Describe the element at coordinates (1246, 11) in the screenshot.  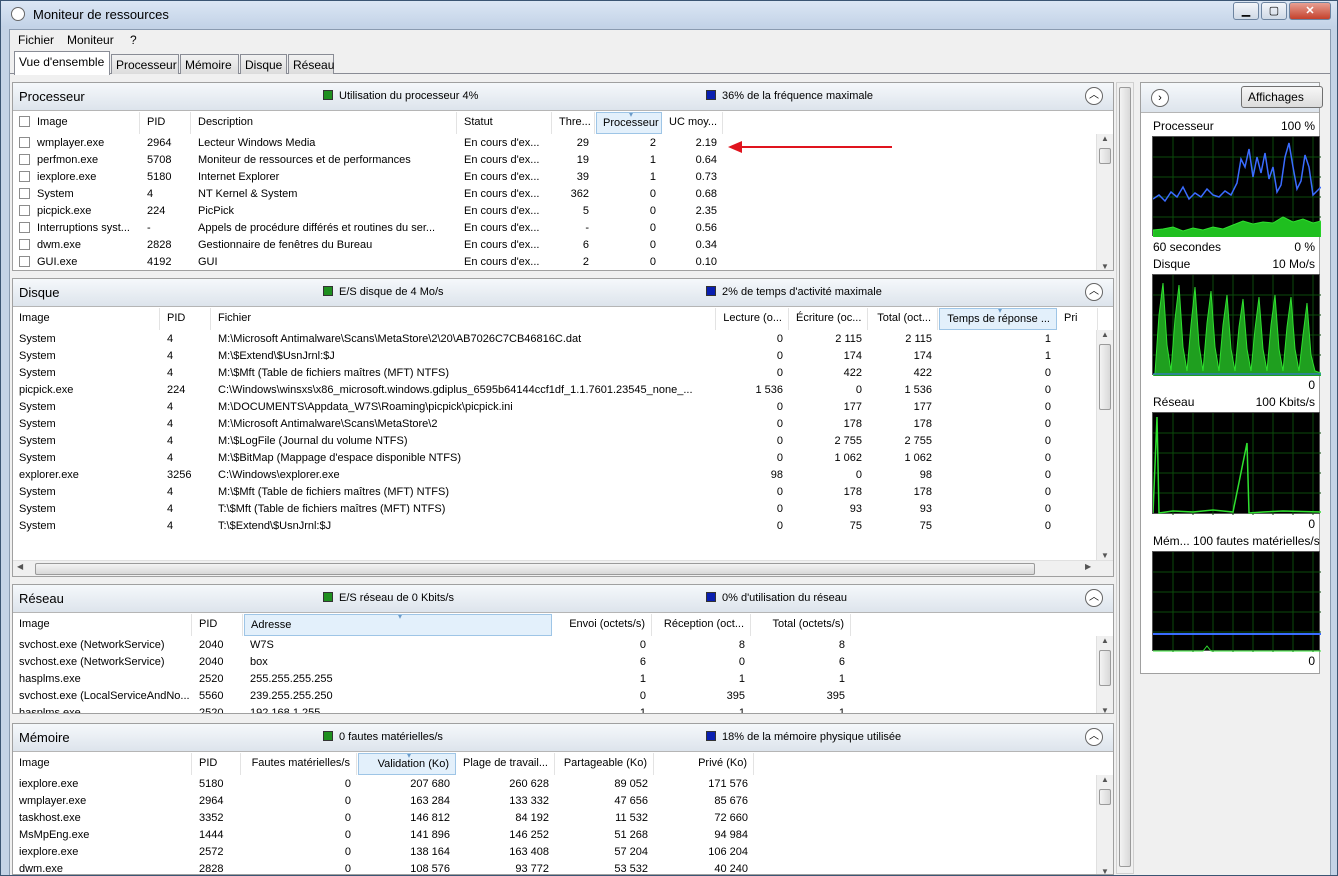
I see `minimize-button: ▁` at that location.